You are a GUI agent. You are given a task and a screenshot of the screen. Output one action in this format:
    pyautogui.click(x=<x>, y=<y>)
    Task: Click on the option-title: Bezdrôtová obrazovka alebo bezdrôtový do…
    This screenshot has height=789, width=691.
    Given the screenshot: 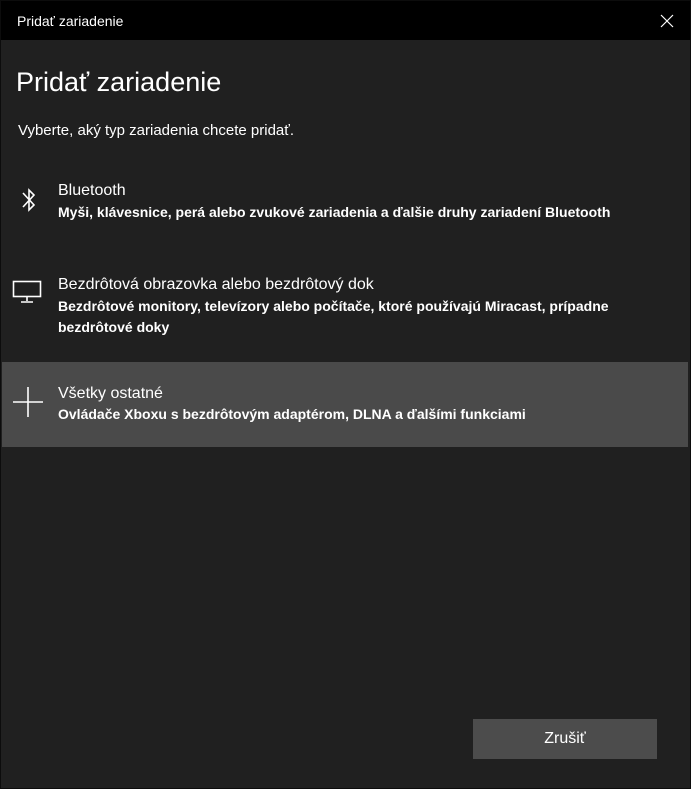 What is the action you would take?
    pyautogui.click(x=216, y=284)
    